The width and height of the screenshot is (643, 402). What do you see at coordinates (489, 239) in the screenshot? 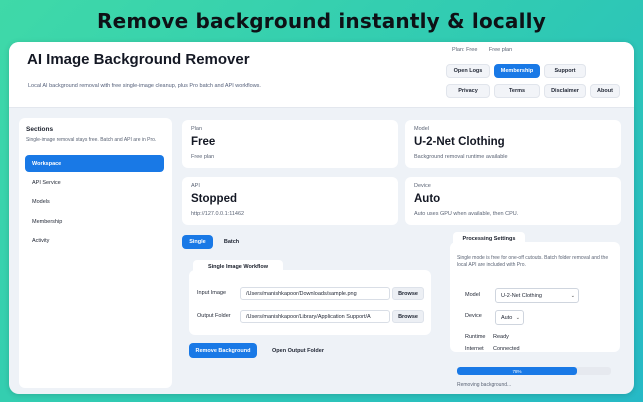
I see `processing-settings-title: Processing Settings` at bounding box center [489, 239].